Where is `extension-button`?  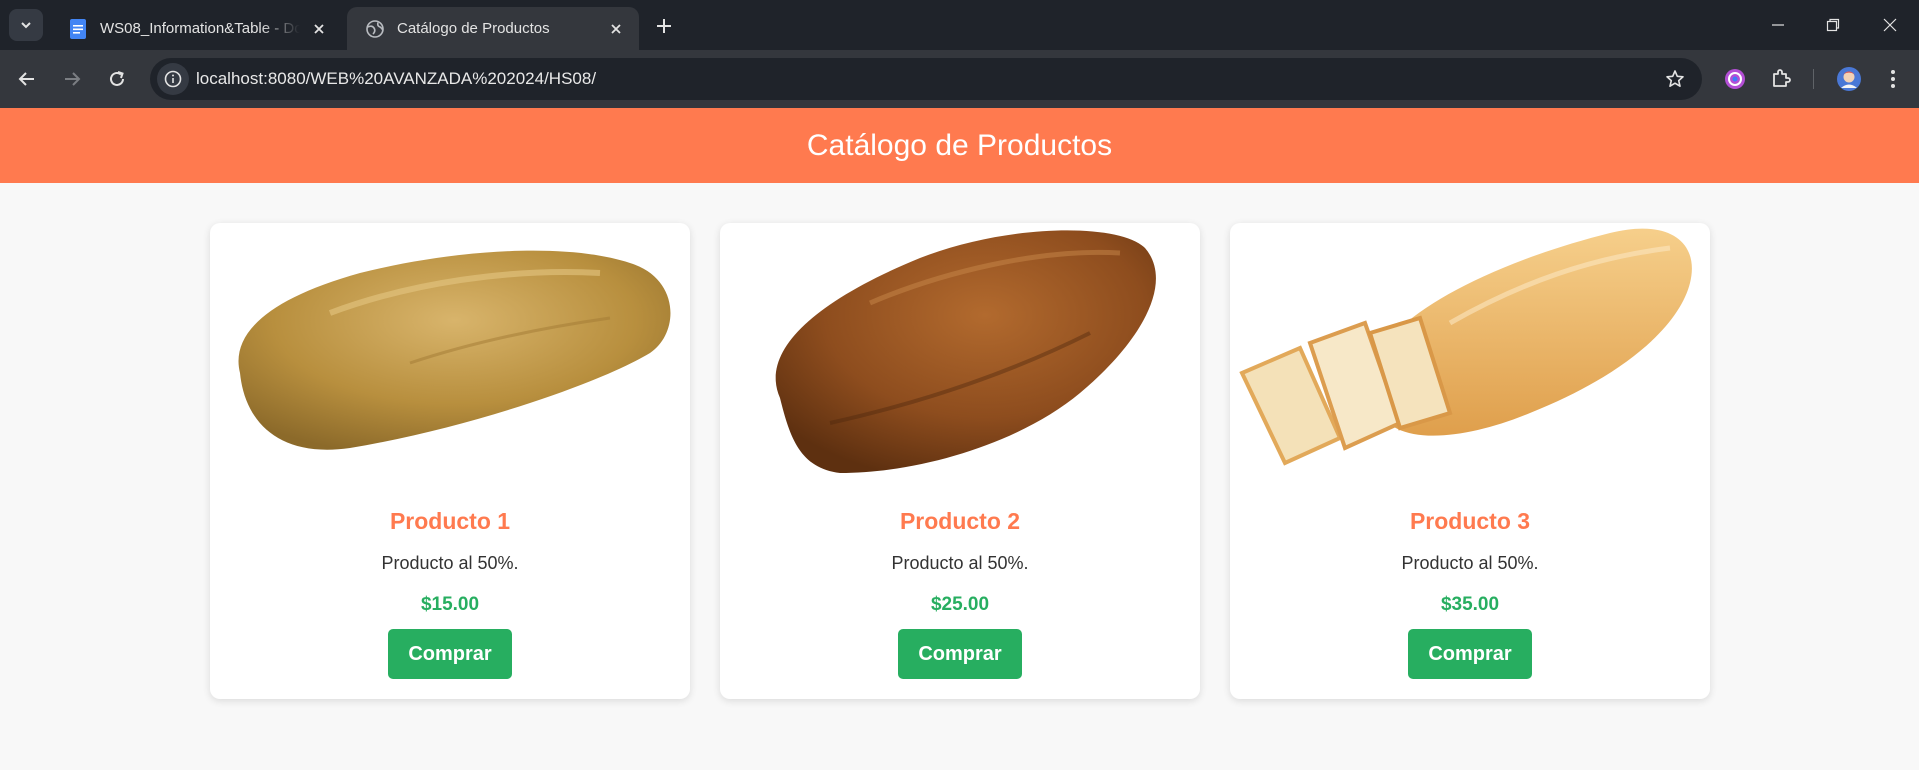 extension-button is located at coordinates (1735, 79).